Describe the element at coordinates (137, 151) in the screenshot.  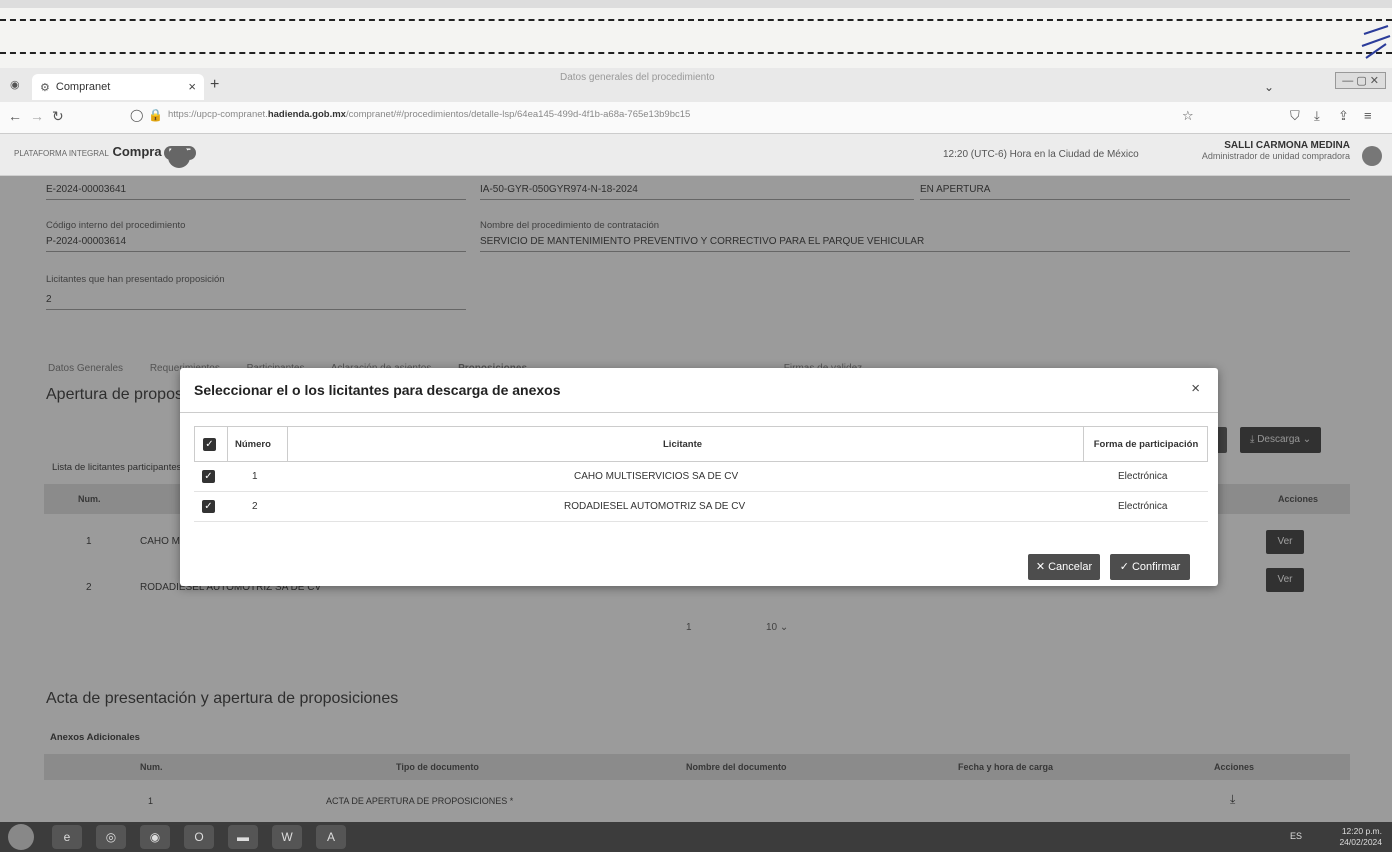
I see `logo-text: Compra` at that location.